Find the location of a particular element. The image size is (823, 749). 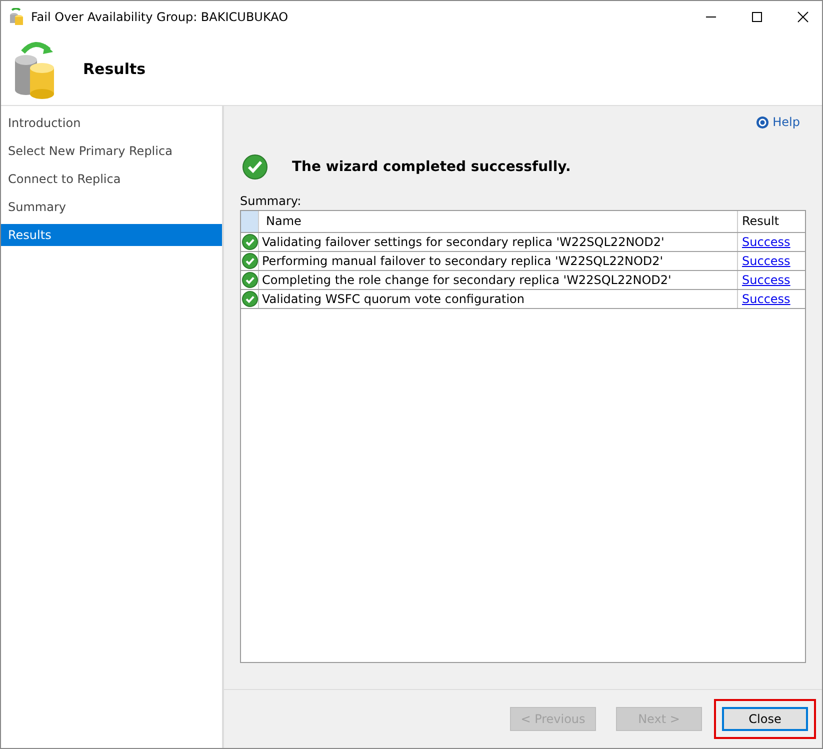

help-link: Help is located at coordinates (778, 122).